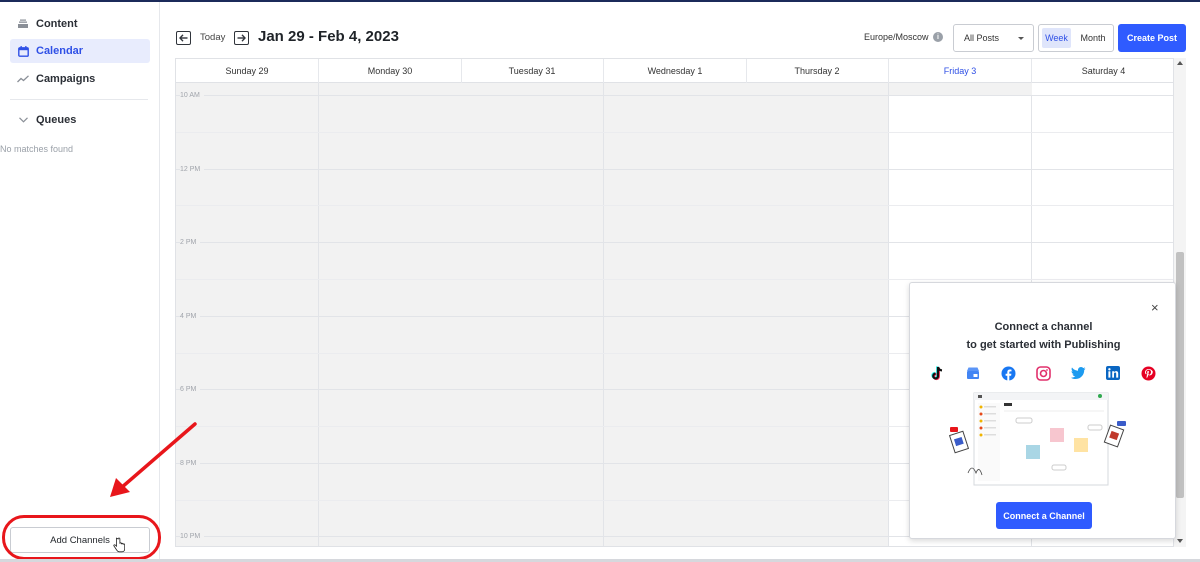 The height and width of the screenshot is (562, 1200). What do you see at coordinates (1008, 373) in the screenshot?
I see `facebook-icon` at bounding box center [1008, 373].